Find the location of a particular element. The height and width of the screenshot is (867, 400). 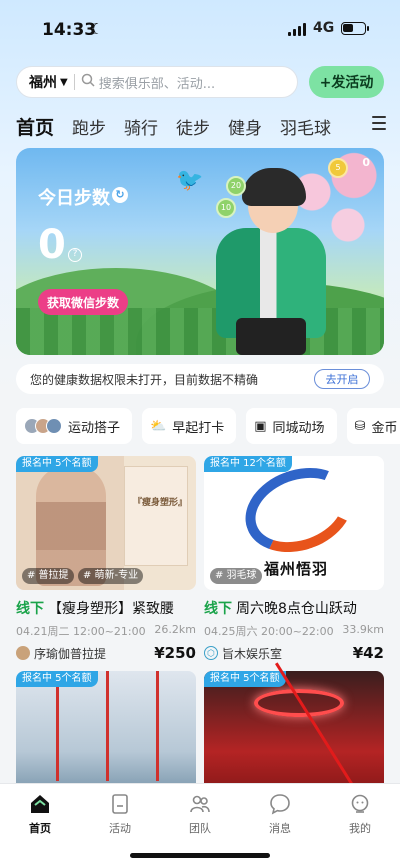

nav-team: 团队 is located at coordinates (200, 814).